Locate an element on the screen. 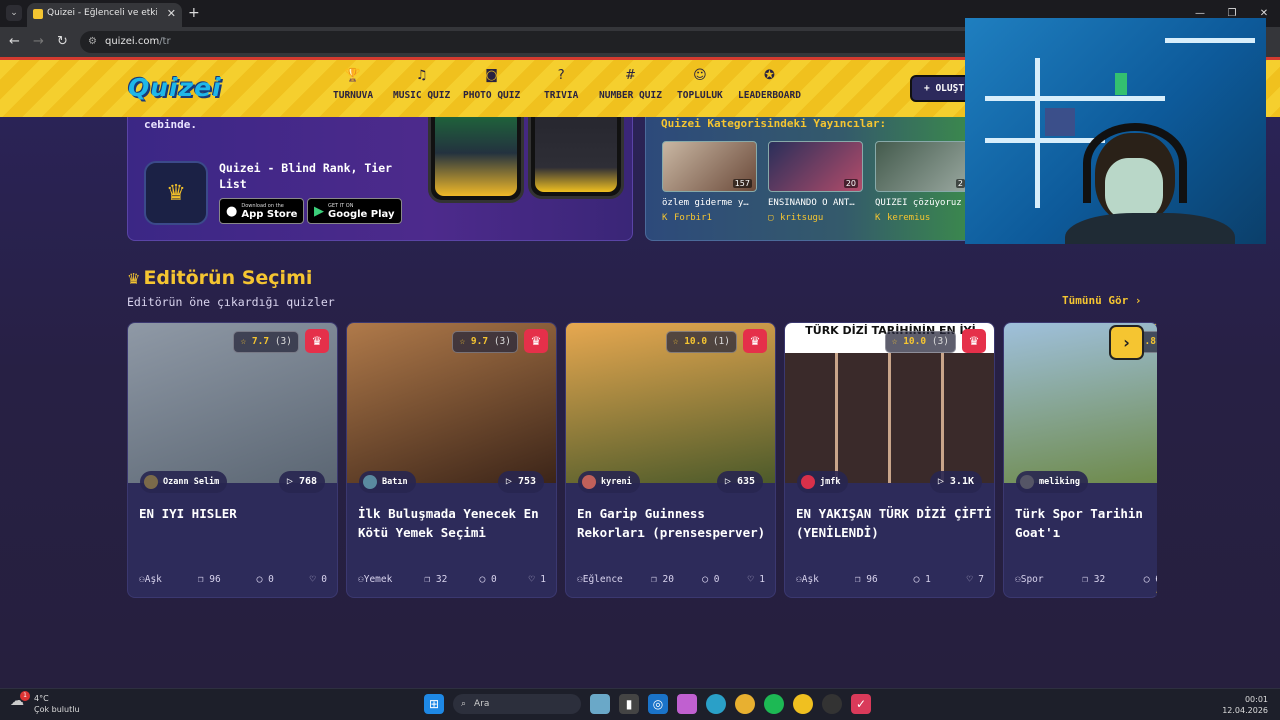 The image size is (1280, 720). crown-icon: ♛ is located at coordinates (974, 341).